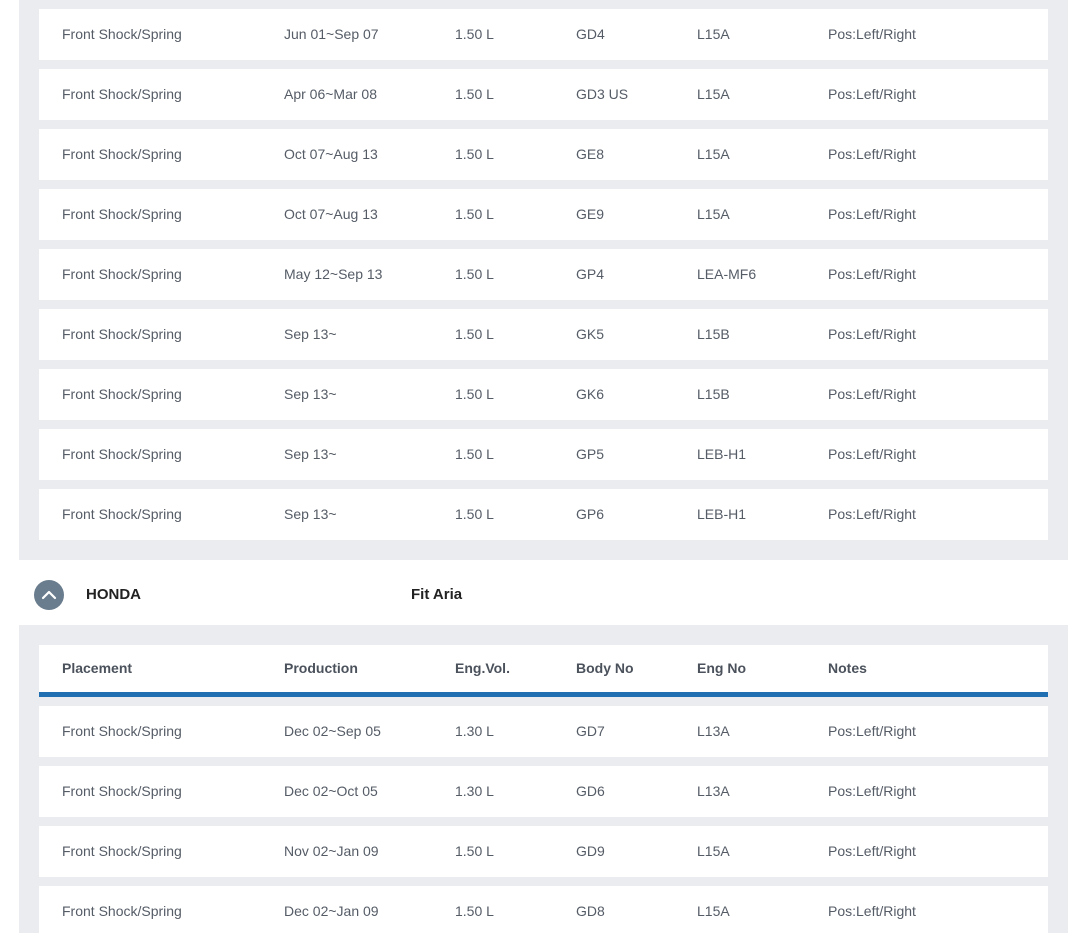  What do you see at coordinates (590, 911) in the screenshot?
I see `cell-body-no: GD8` at bounding box center [590, 911].